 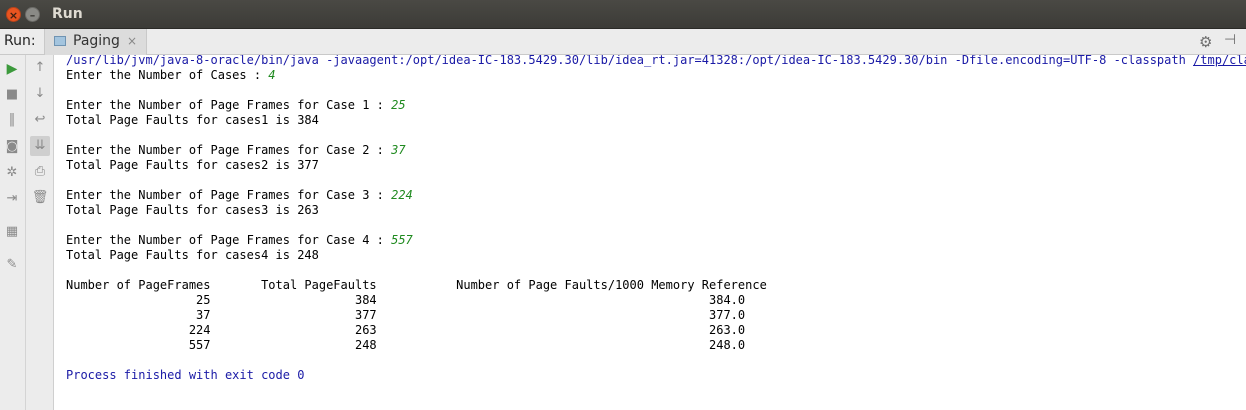 What do you see at coordinates (20, 41) in the screenshot?
I see `run-label: Run:` at bounding box center [20, 41].